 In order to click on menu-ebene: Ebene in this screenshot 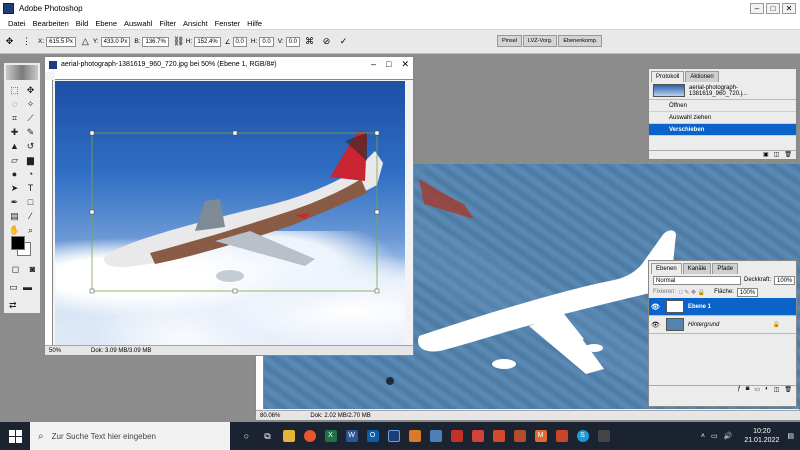, I will do `click(106, 23)`.